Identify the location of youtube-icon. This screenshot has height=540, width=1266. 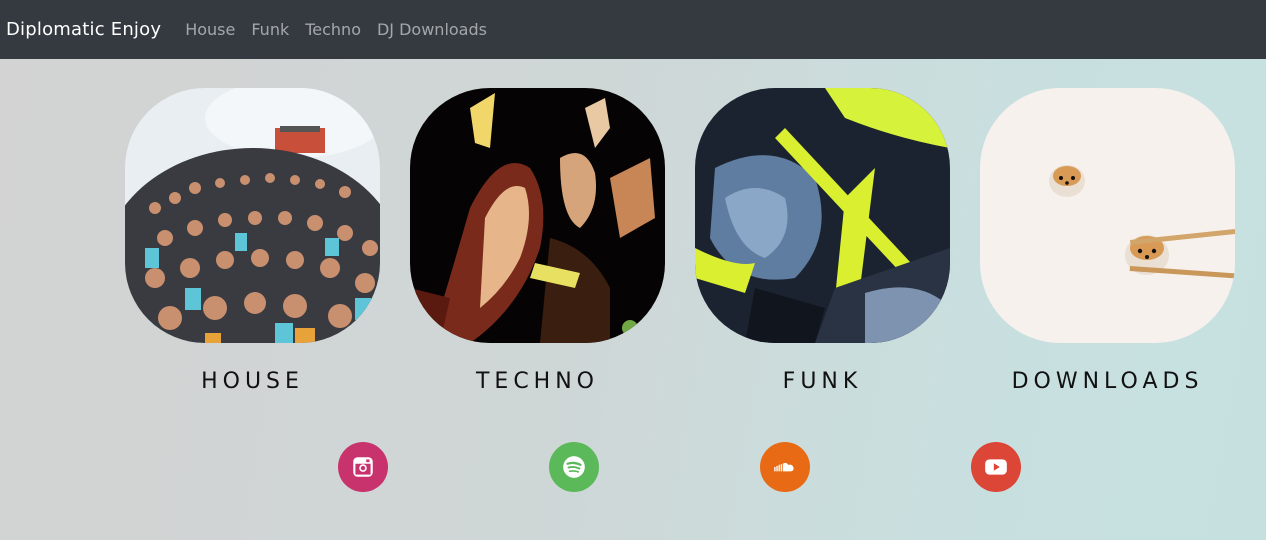
(996, 467).